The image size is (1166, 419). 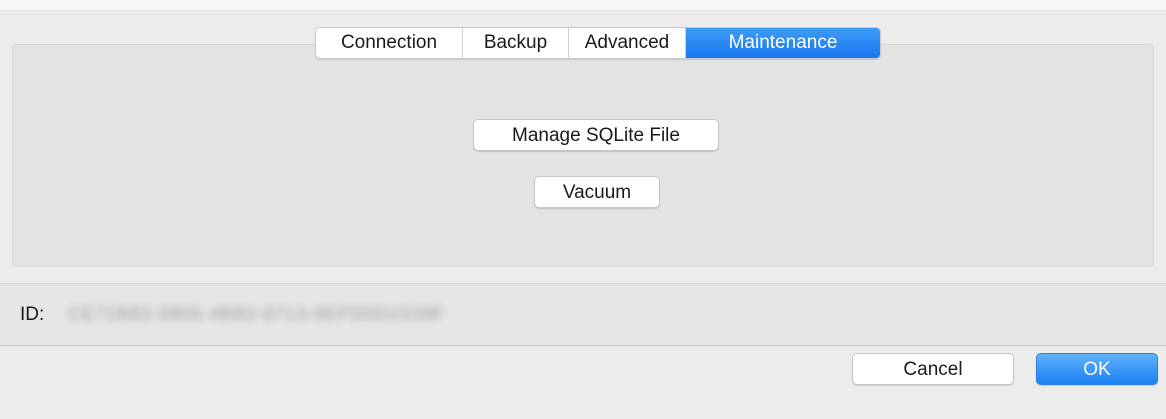 What do you see at coordinates (627, 43) in the screenshot?
I see `tab-advanced: Advanced` at bounding box center [627, 43].